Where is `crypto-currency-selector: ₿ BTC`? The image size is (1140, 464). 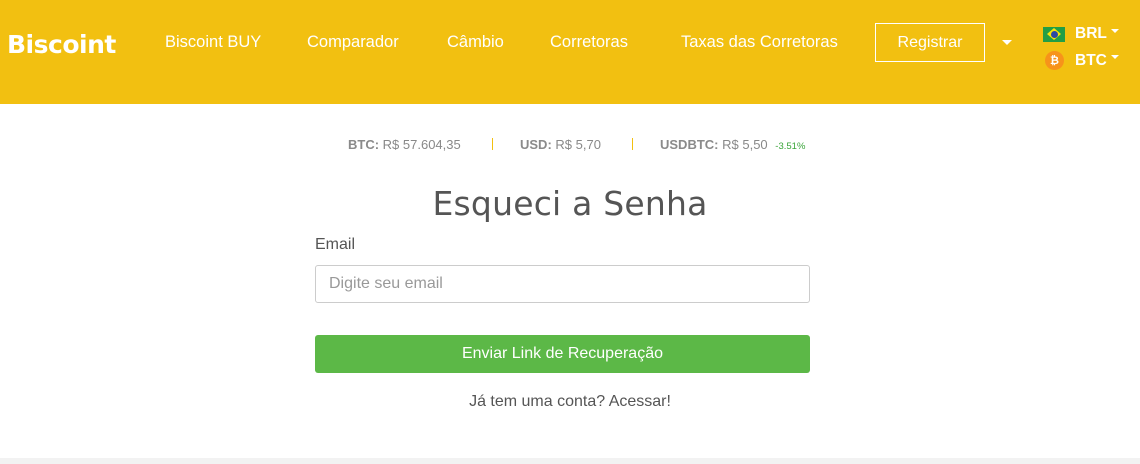
crypto-currency-selector: ₿ BTC is located at coordinates (1081, 60).